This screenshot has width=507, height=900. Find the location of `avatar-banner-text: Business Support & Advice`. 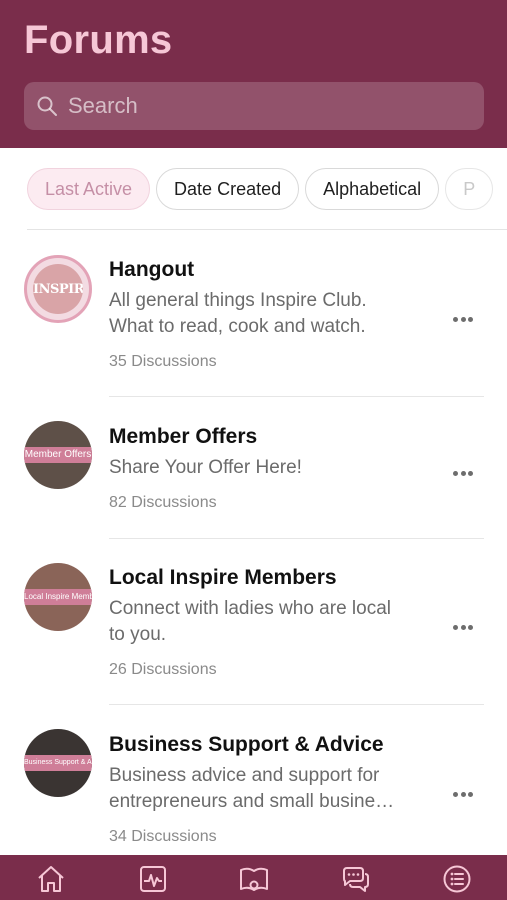

avatar-banner-text: Business Support & Advice is located at coordinates (58, 763).